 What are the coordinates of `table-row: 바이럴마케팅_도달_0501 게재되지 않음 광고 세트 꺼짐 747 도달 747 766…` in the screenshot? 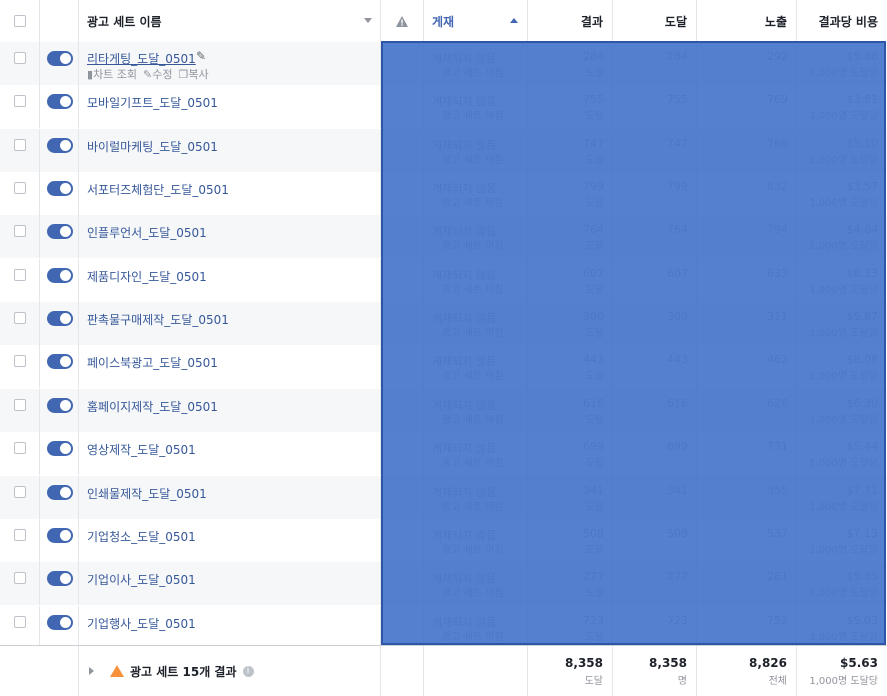 It's located at (443, 150).